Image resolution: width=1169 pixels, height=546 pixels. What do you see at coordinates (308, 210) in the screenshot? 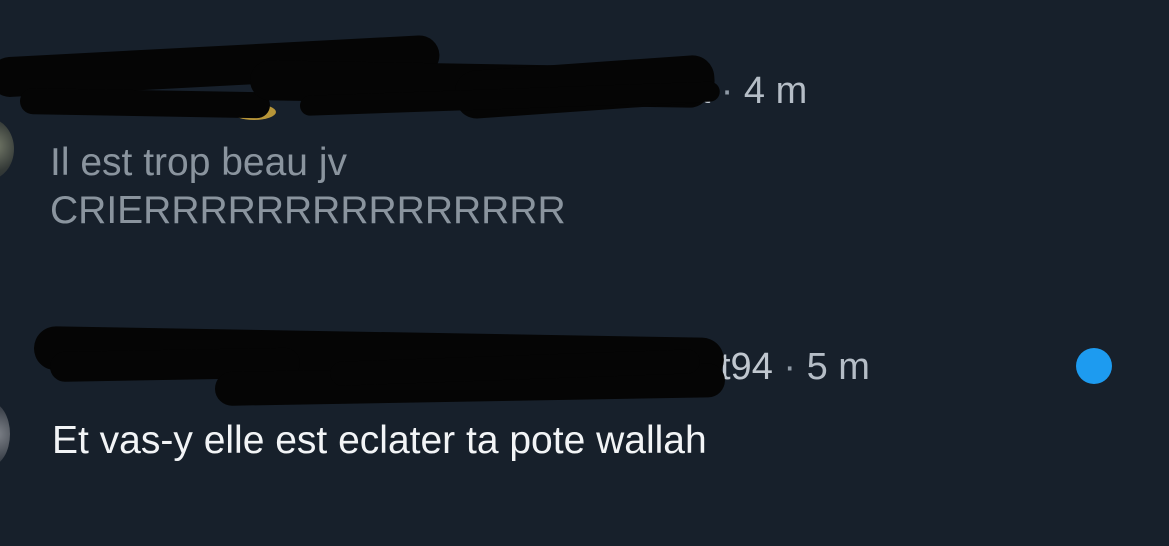
I see `message-line: CRIERRRRRRRRRRRRRRR` at bounding box center [308, 210].